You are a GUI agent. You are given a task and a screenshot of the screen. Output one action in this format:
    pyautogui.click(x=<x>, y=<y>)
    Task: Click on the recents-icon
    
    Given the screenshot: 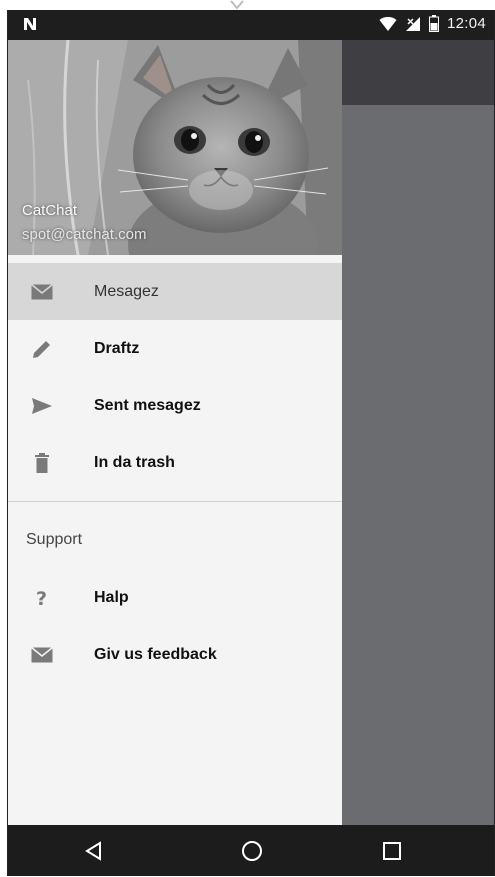 What is the action you would take?
    pyautogui.click(x=392, y=850)
    